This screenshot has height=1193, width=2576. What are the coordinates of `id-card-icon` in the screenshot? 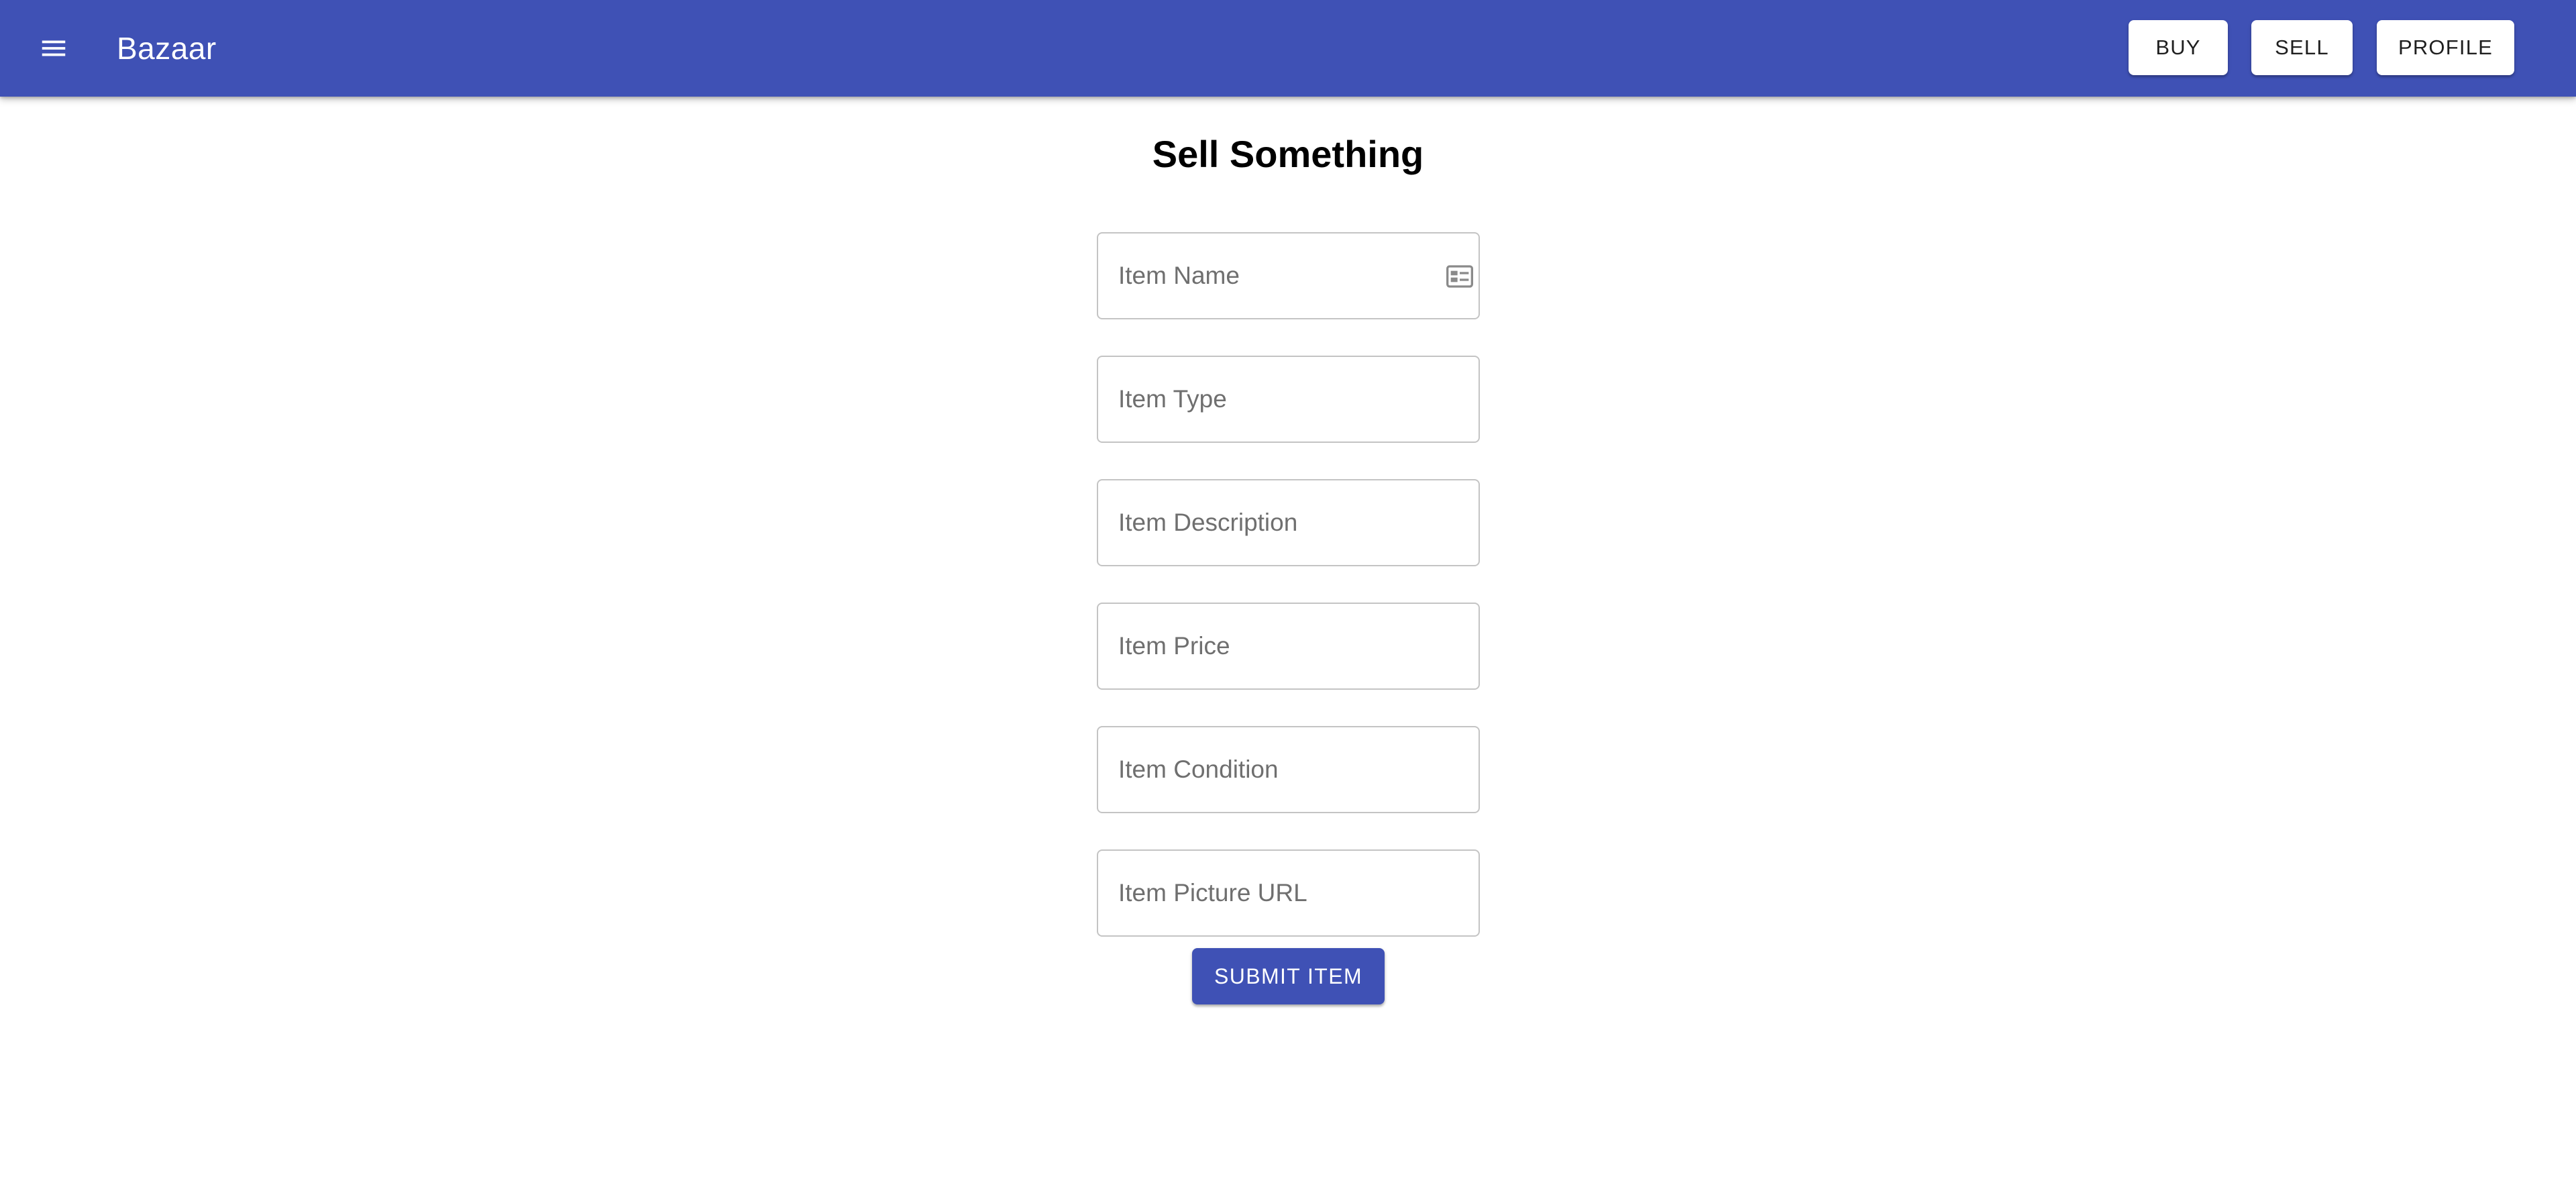 It's located at (1459, 276).